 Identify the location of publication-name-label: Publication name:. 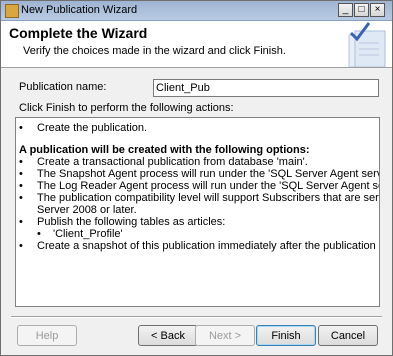
(63, 87).